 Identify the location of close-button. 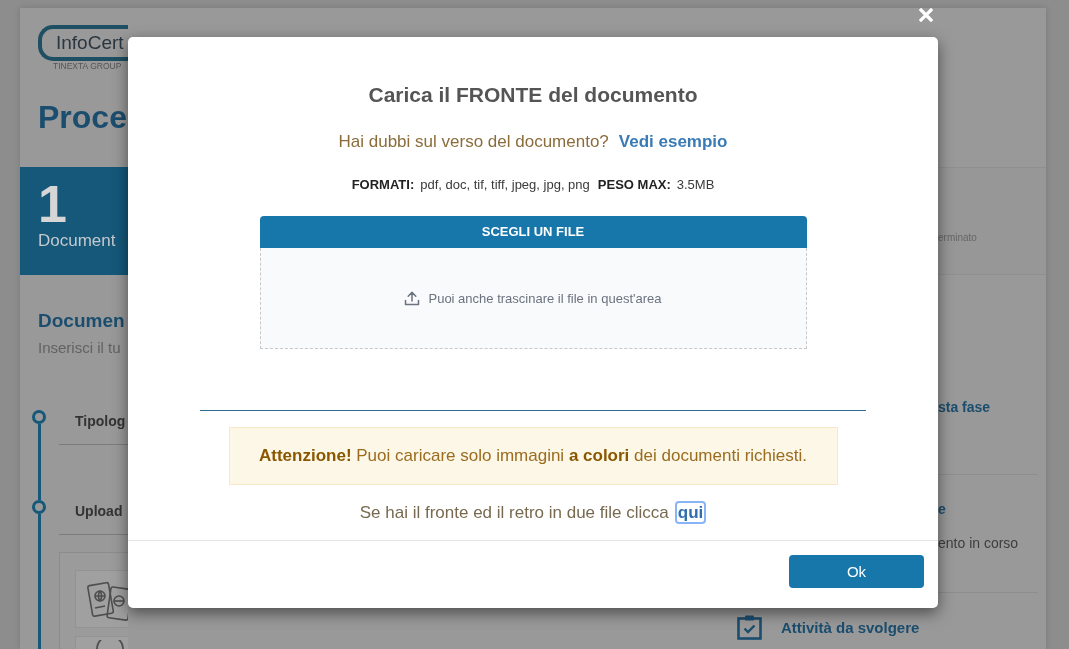
(926, 15).